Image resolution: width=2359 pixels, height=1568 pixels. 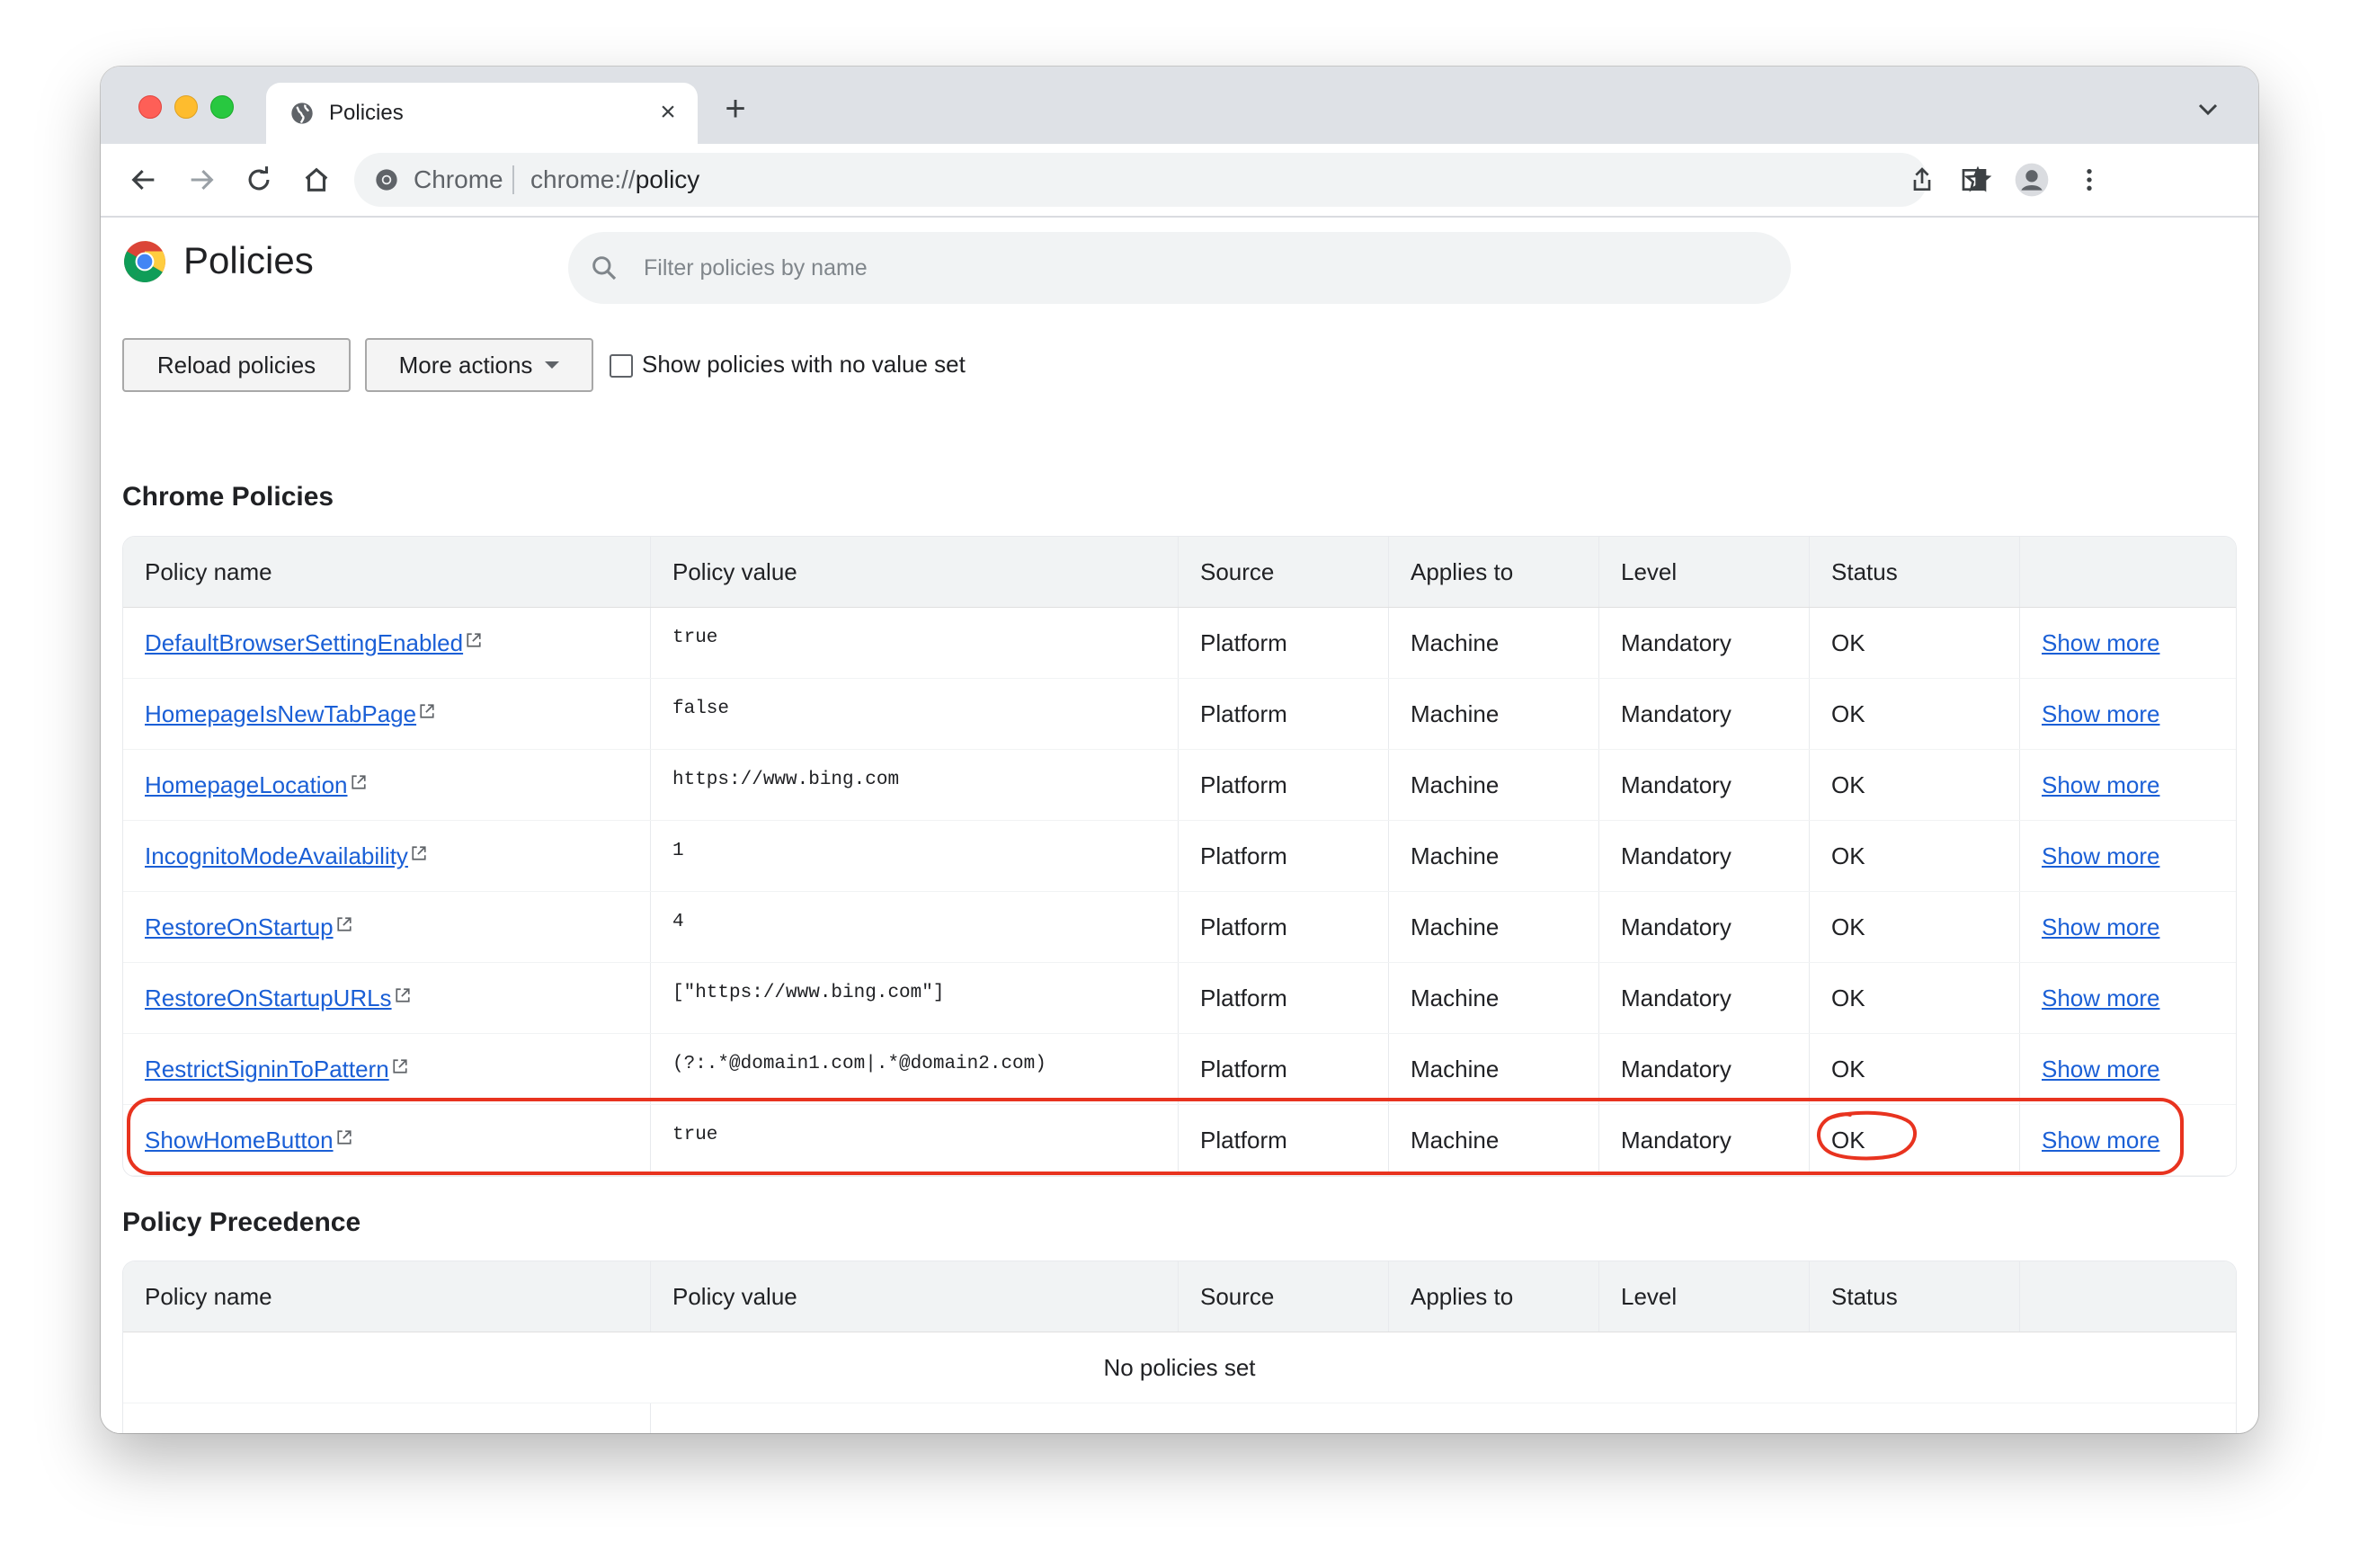 What do you see at coordinates (367, 113) in the screenshot?
I see `tab-title: Policies` at bounding box center [367, 113].